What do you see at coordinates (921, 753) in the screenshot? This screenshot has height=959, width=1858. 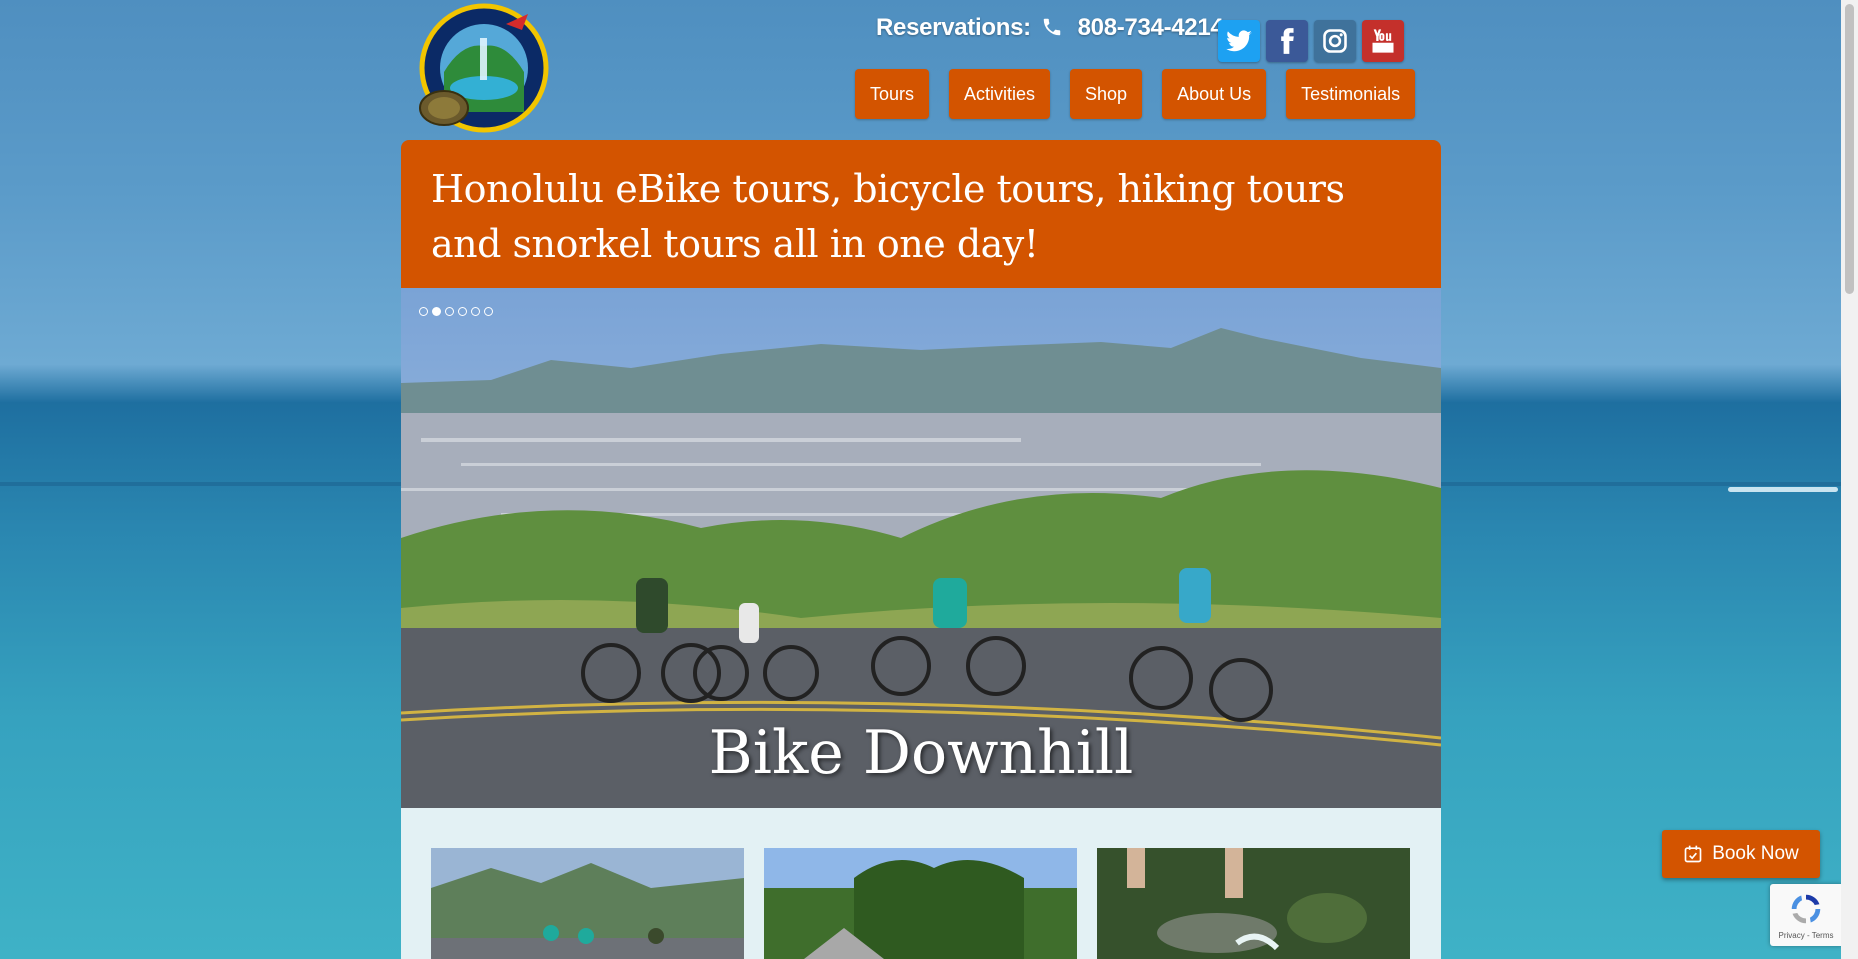 I see `slide-caption: Bike Downhill` at bounding box center [921, 753].